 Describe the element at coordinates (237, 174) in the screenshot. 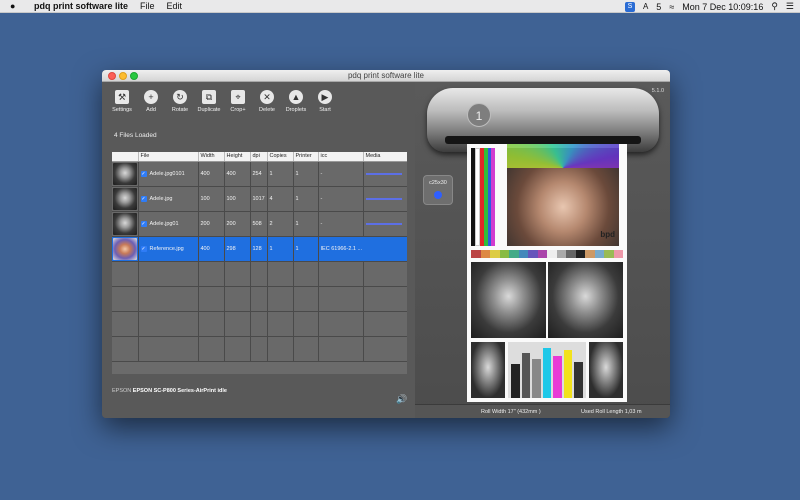

I see `cell-height: 400` at that location.